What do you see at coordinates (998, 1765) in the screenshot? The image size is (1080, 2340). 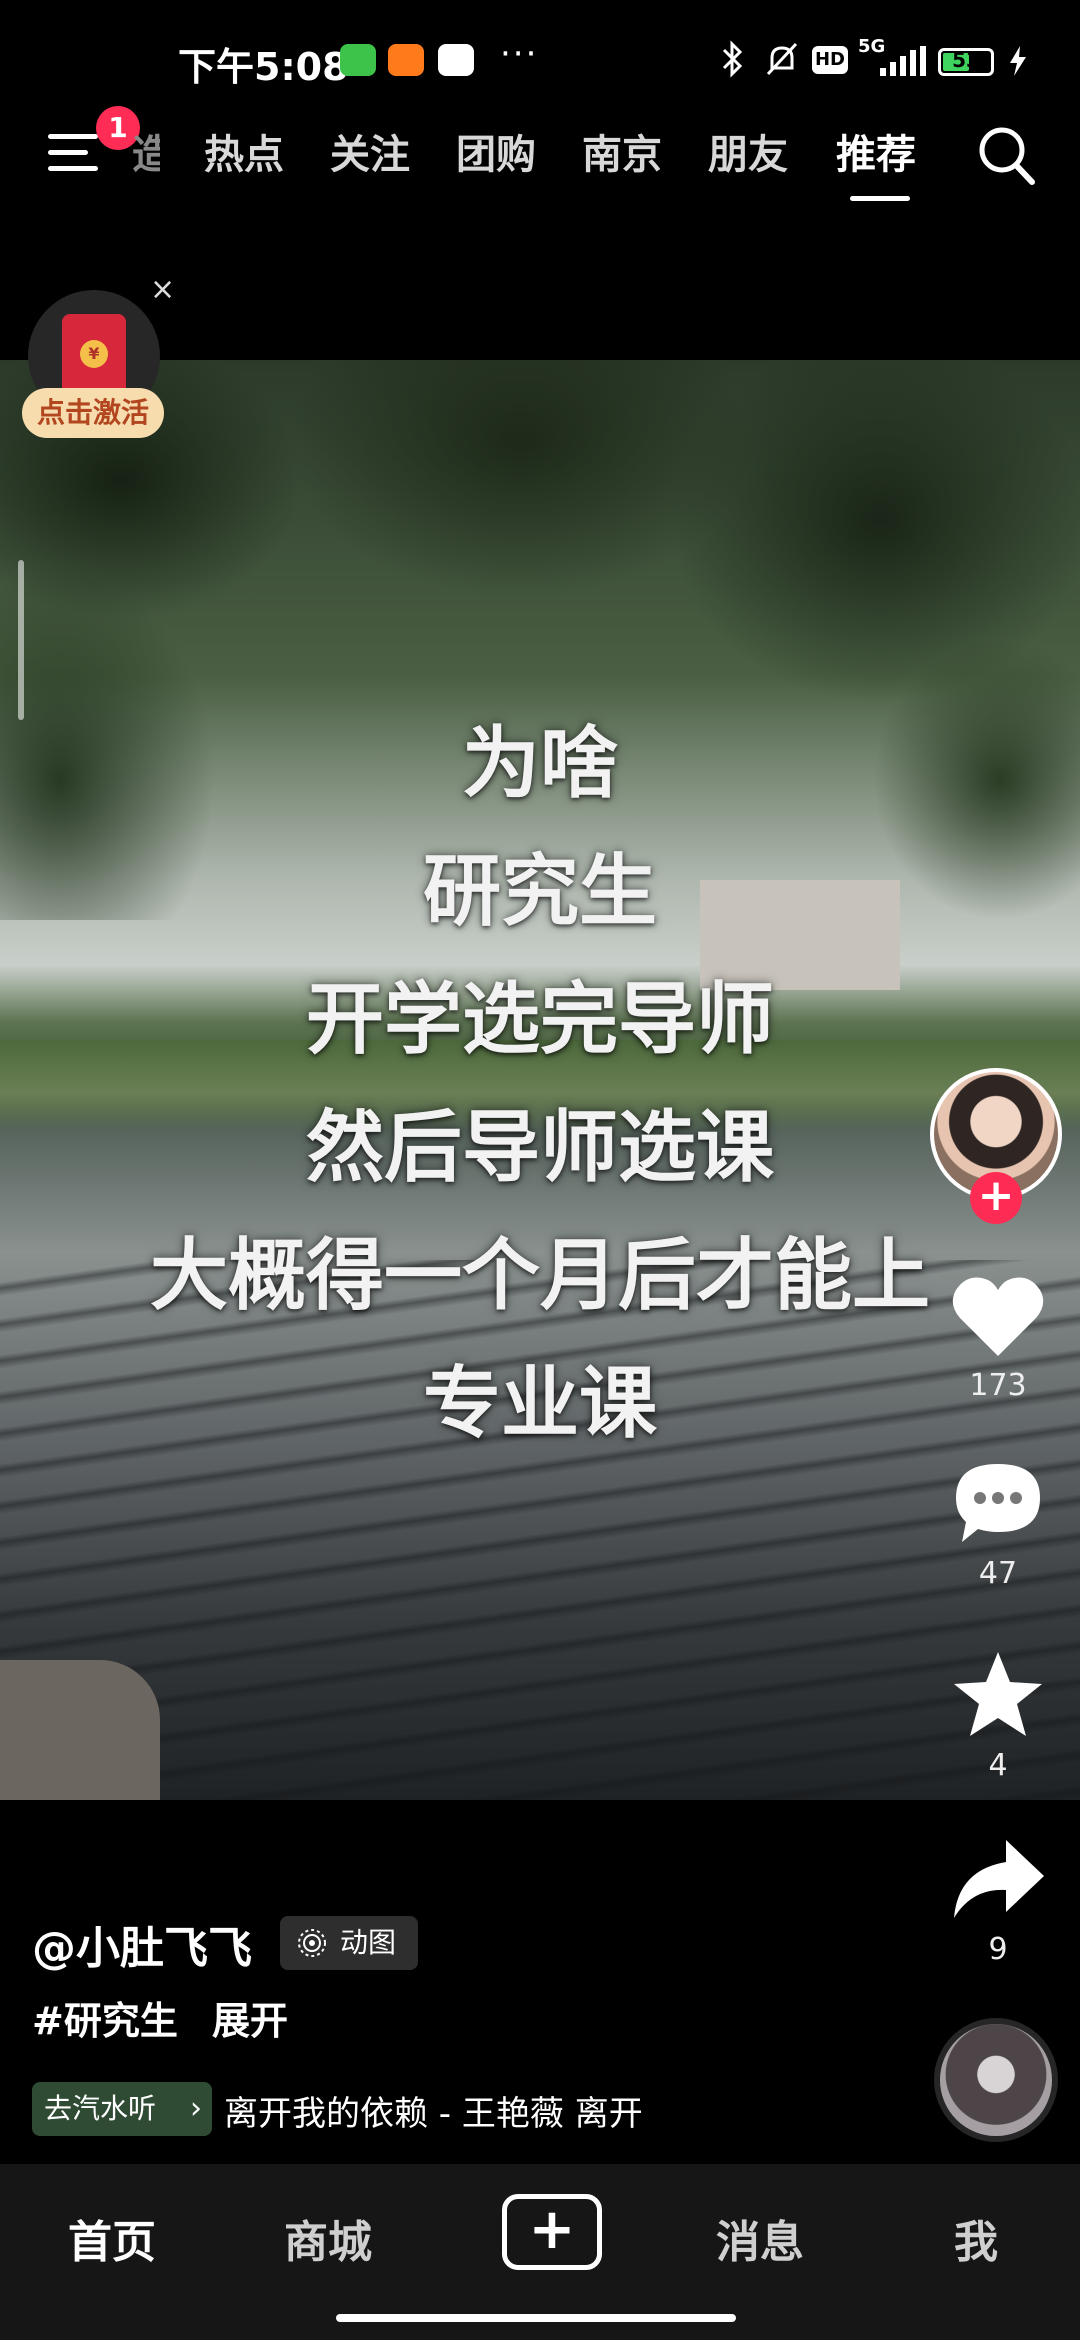 I see `favorite-count: 4` at bounding box center [998, 1765].